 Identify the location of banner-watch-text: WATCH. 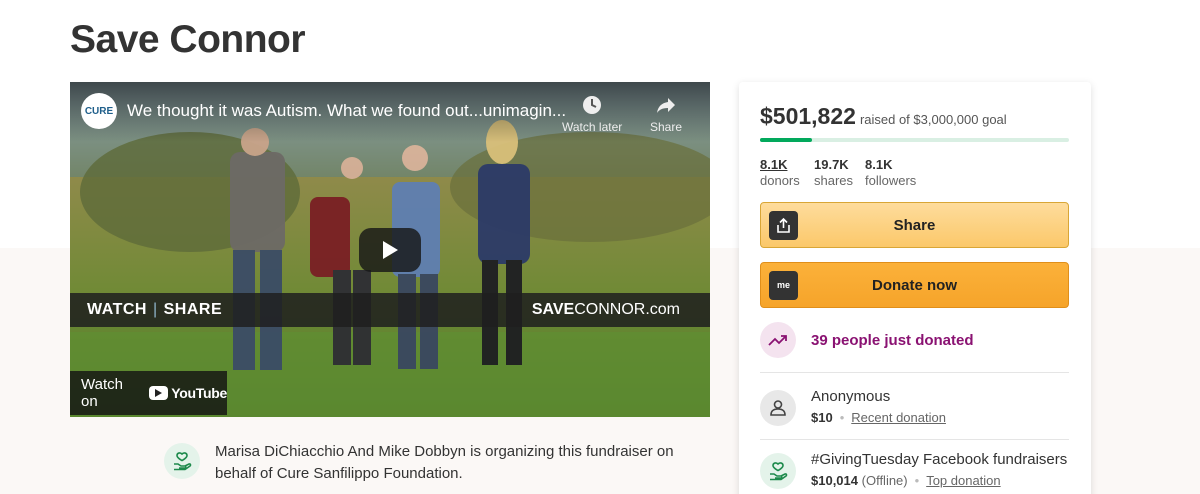
(117, 309).